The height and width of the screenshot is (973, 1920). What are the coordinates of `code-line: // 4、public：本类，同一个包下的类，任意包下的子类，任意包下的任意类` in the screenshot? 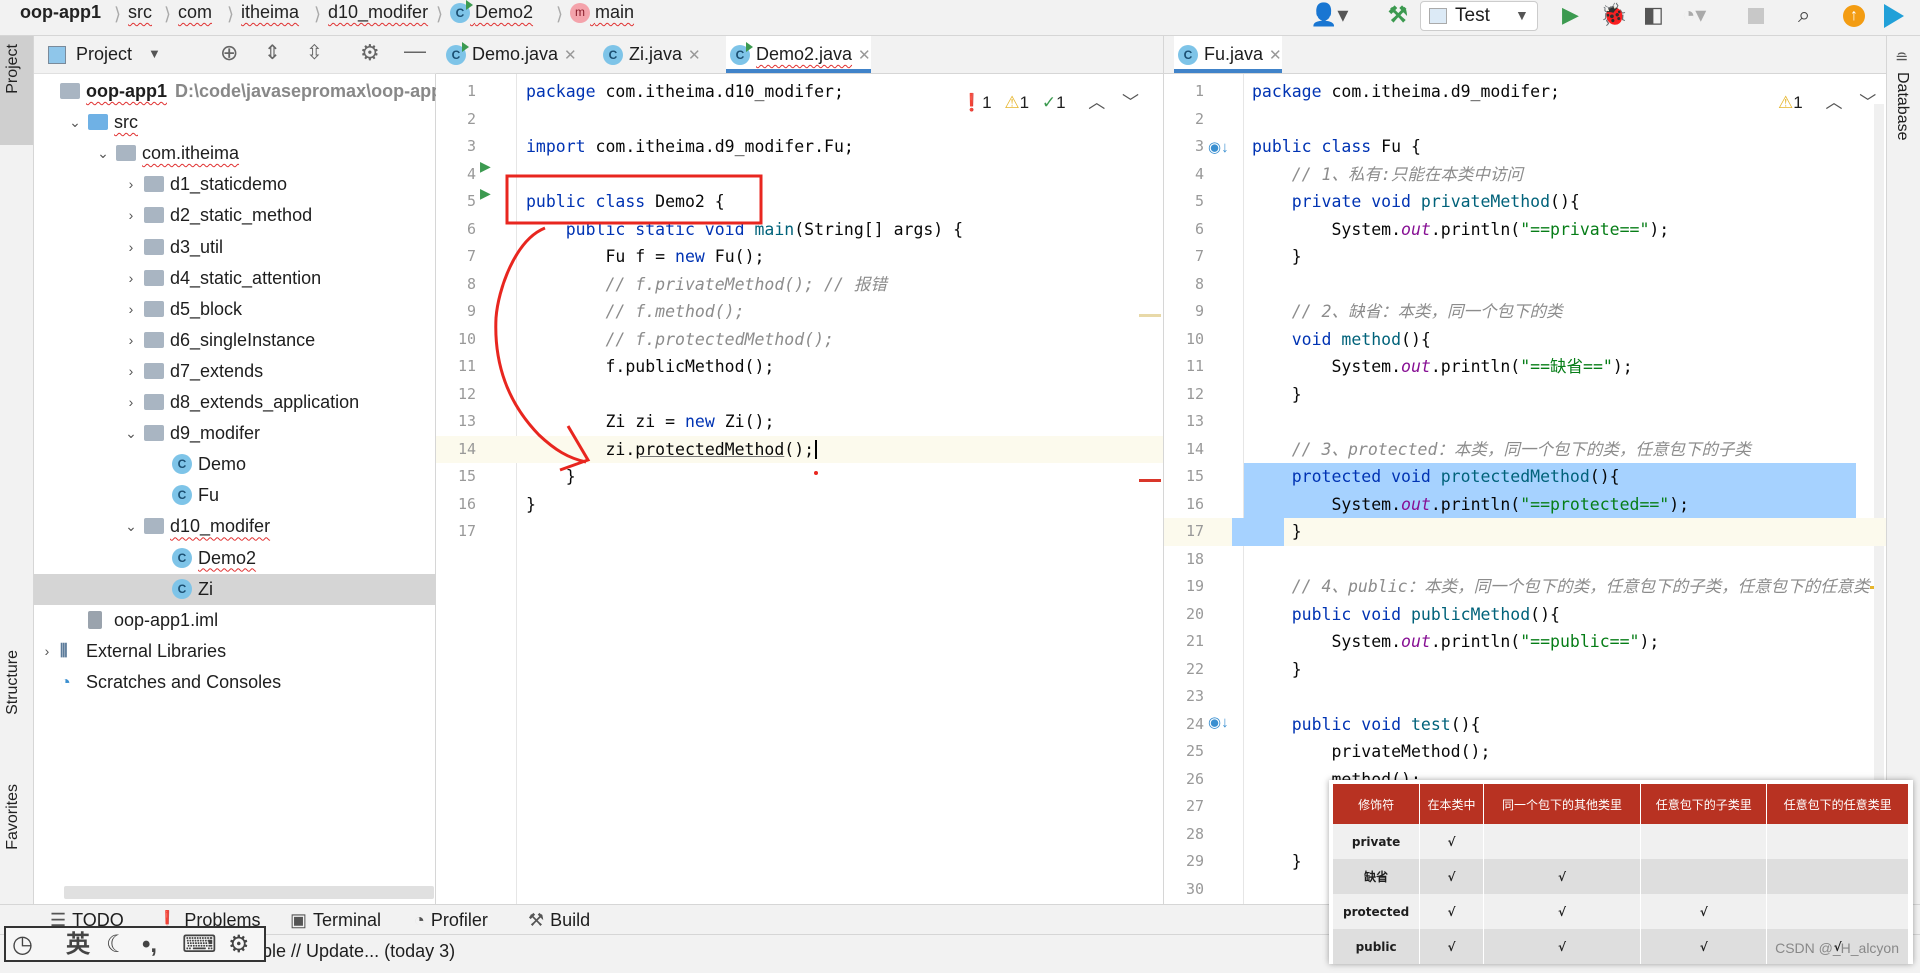 It's located at (1561, 587).